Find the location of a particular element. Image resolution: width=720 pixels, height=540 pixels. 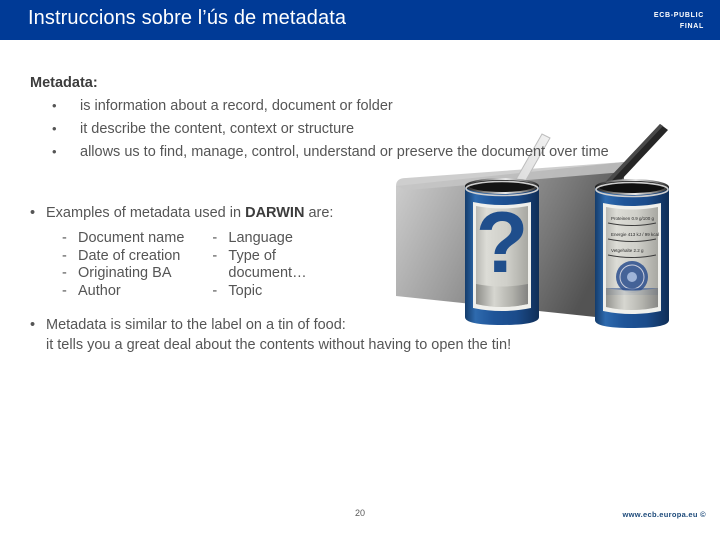

list-item-label: Topic is located at coordinates (245, 290).